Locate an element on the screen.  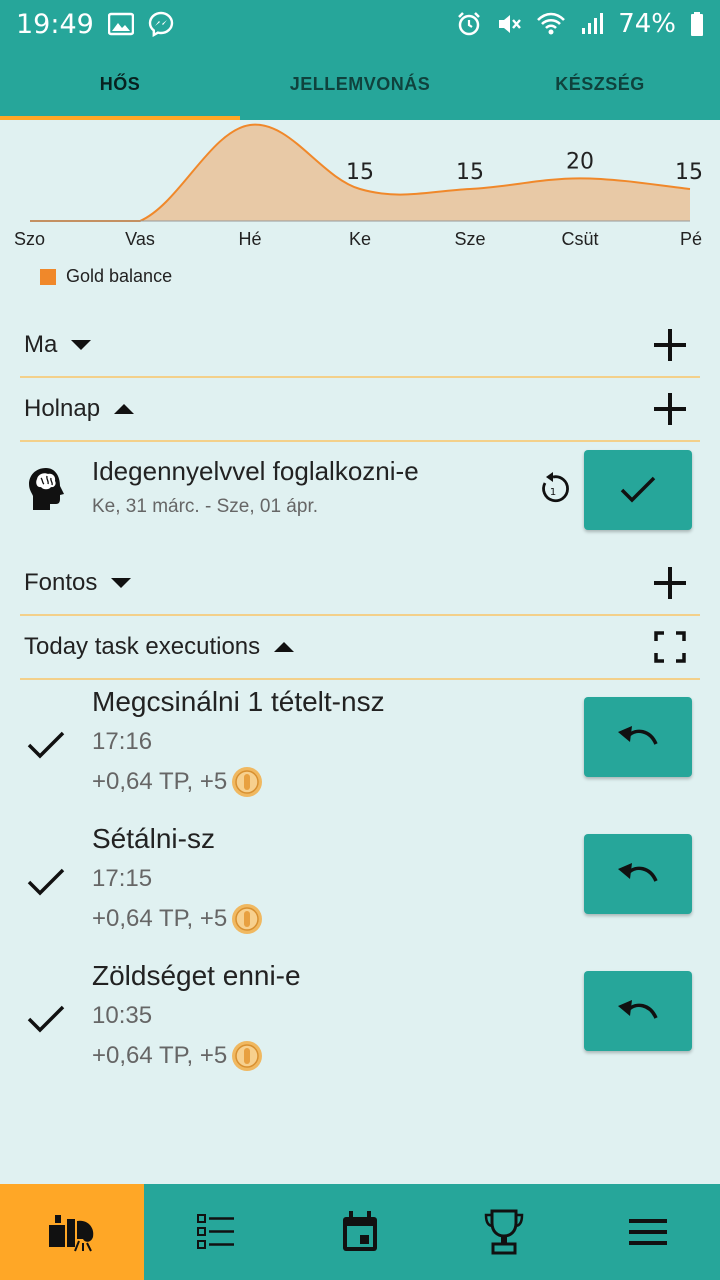
battery-icon is located at coordinates (697, 24).